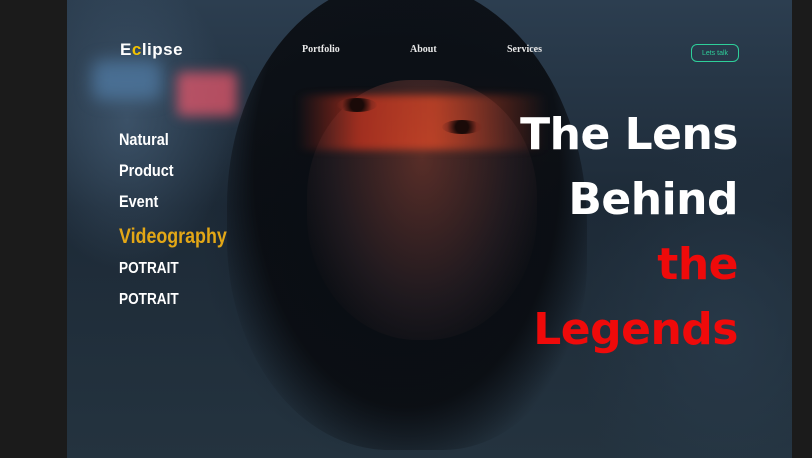  Describe the element at coordinates (422, 122) in the screenshot. I see `portrait-light-band` at that location.